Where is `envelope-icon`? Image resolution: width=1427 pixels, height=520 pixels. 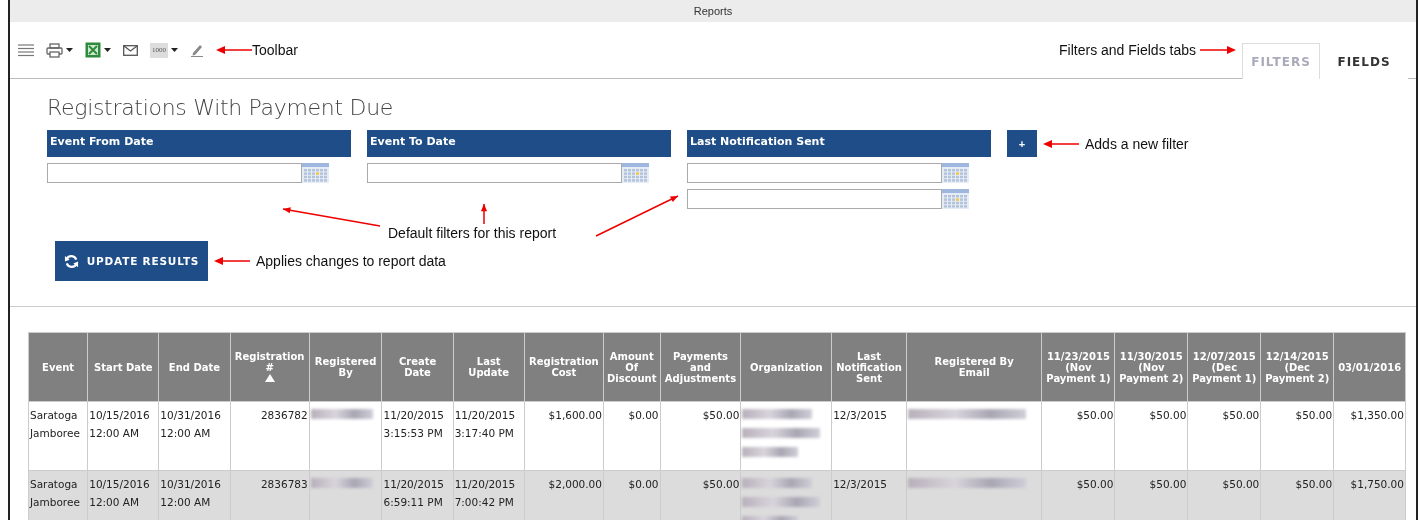
envelope-icon is located at coordinates (130, 50).